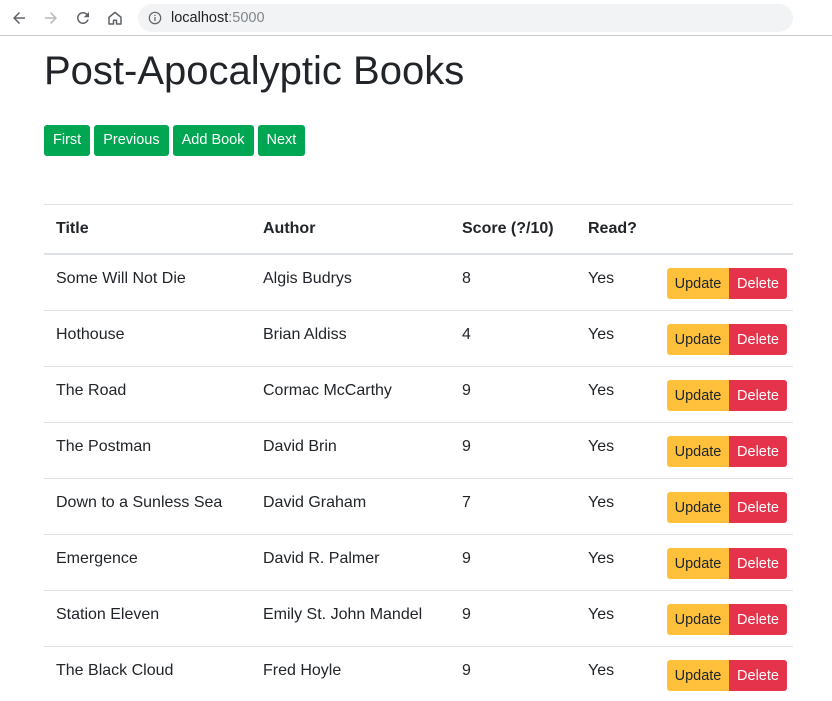 The width and height of the screenshot is (832, 701). I want to click on forward-arrow-icon, so click(51, 18).